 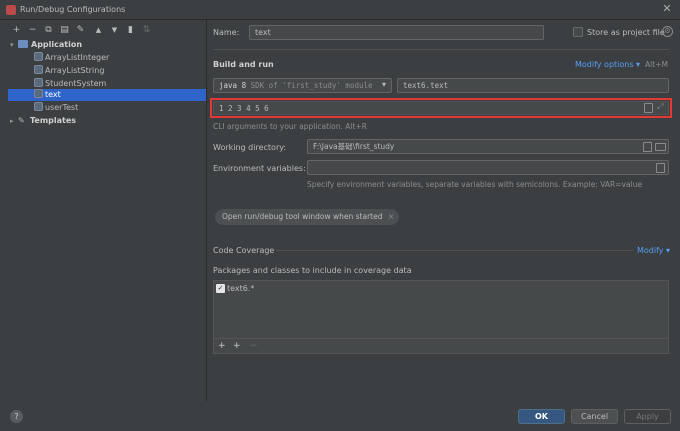 I want to click on remove-entry-icon: −, so click(x=254, y=346).